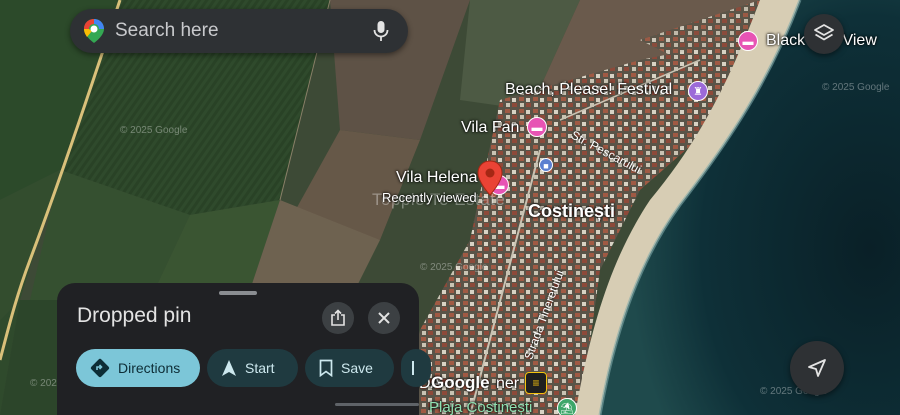 The image size is (900, 415). I want to click on poi-label-vila-helena: Vila Helena, so click(437, 178).